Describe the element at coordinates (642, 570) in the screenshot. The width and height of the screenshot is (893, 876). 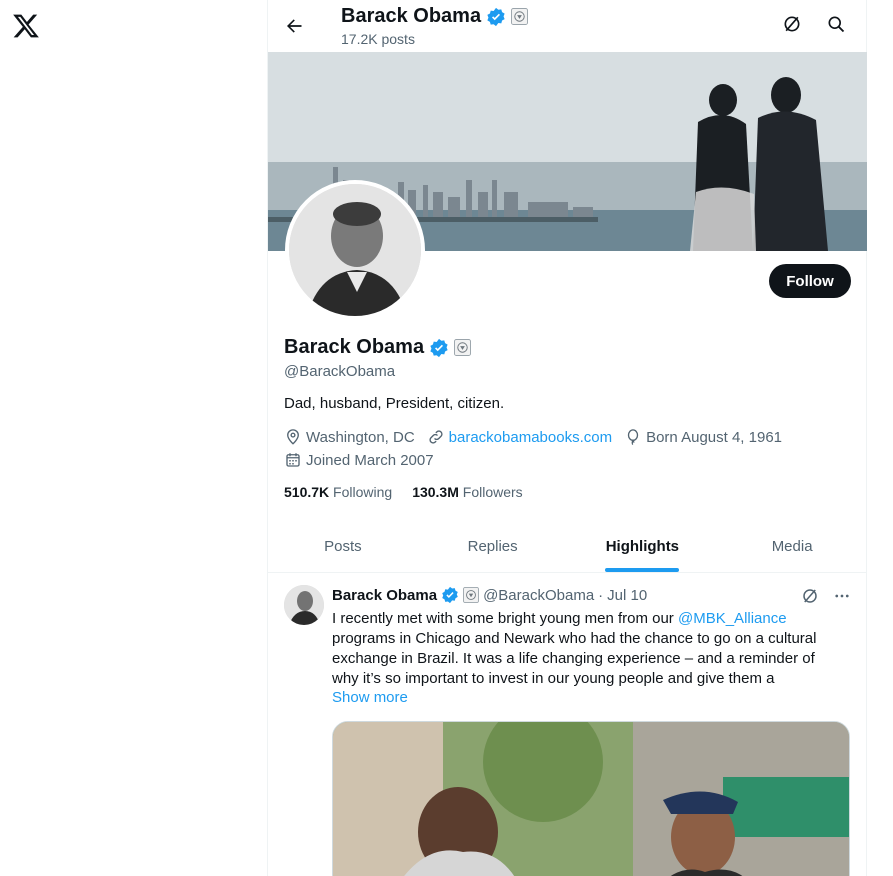
I see `active-tab-indicator` at that location.